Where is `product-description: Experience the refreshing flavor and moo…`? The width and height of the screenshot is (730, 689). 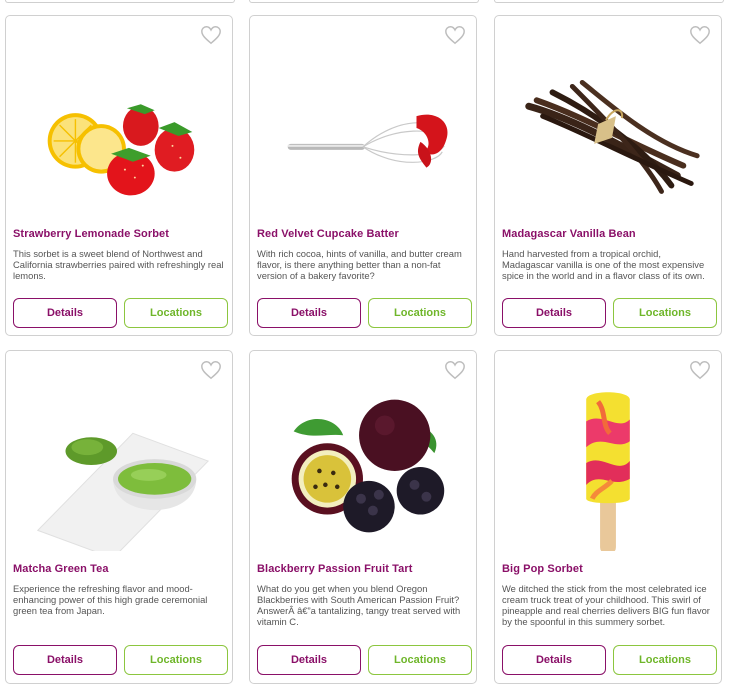 product-description: Experience the refreshing flavor and moo… is located at coordinates (110, 599).